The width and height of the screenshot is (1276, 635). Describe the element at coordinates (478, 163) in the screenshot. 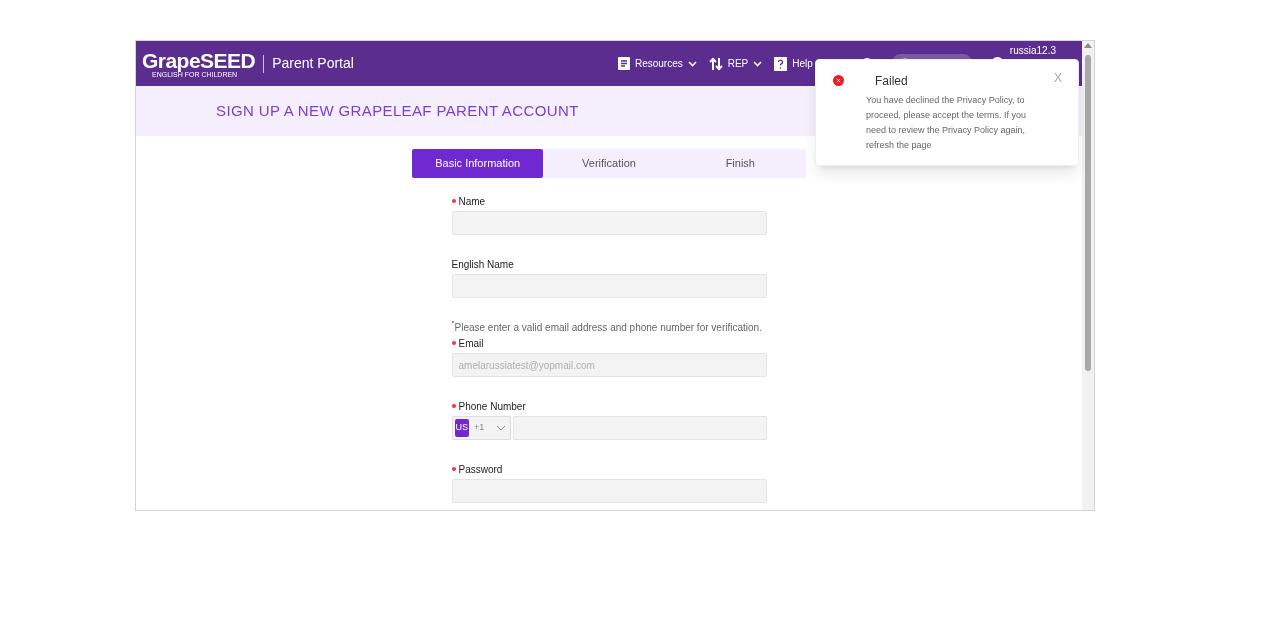

I see `step-tab: Basic Information` at that location.